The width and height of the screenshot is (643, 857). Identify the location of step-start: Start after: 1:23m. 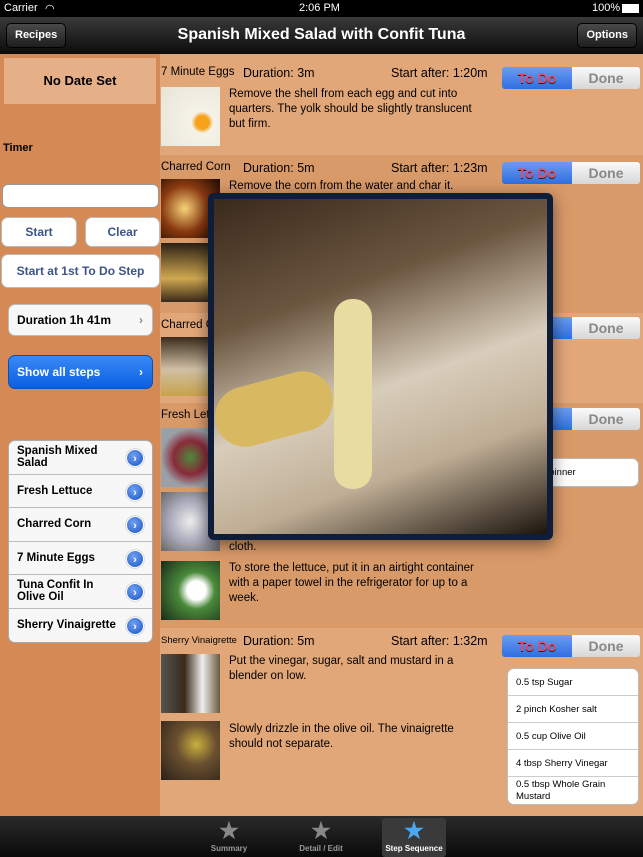
(439, 168).